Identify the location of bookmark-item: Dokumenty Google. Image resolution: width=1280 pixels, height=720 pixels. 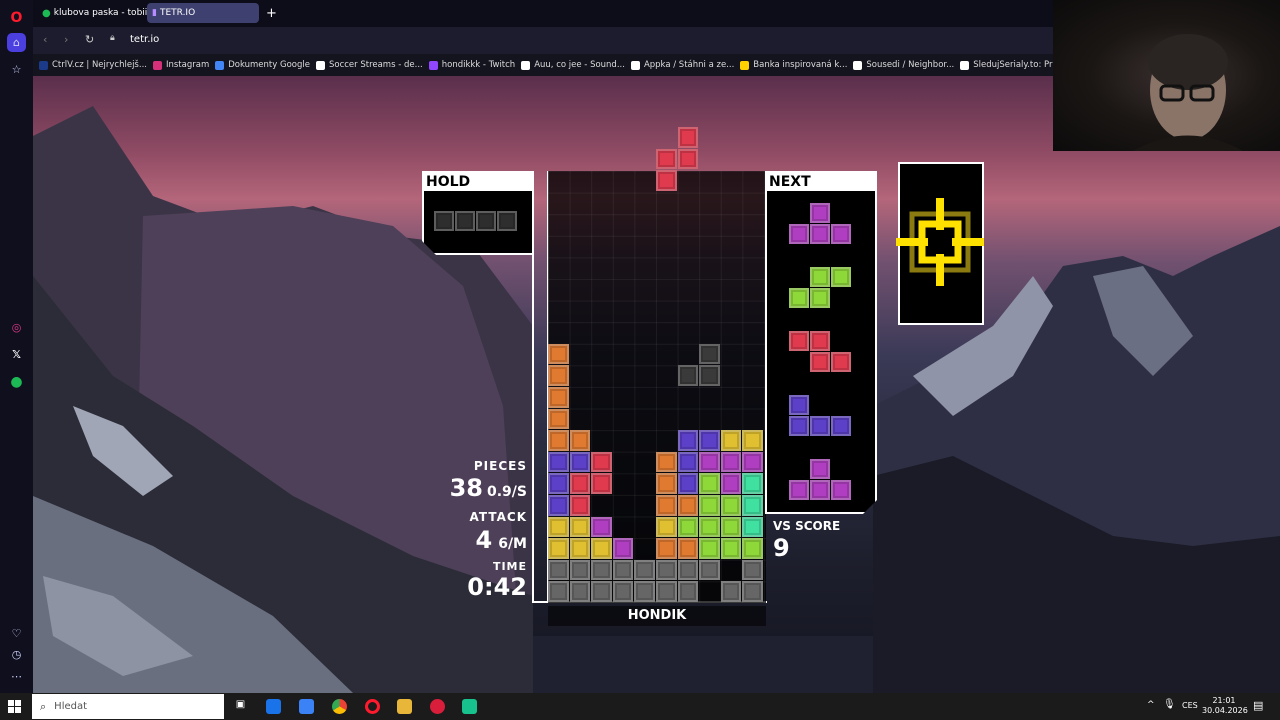
(262, 65).